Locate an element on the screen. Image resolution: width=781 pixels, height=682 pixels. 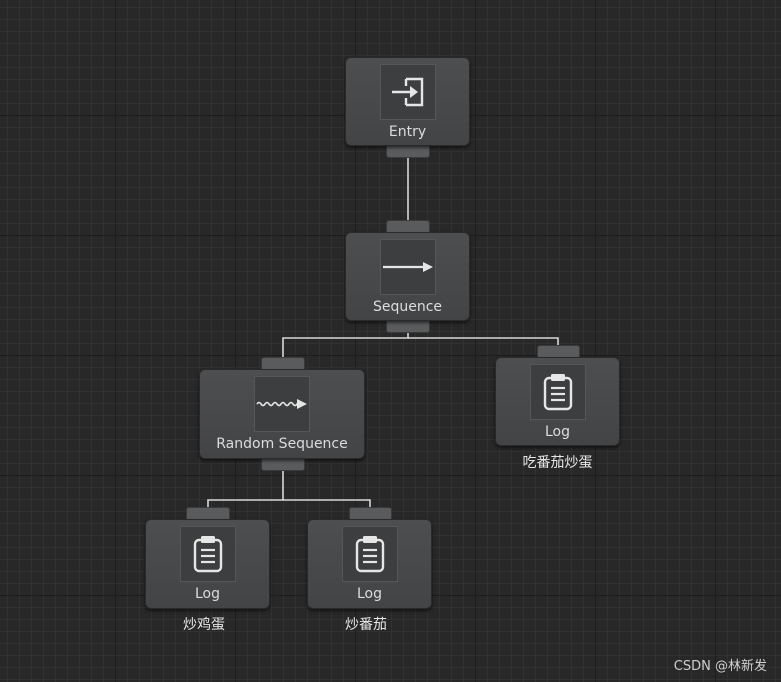
log-eat-comment: 吃番茄炒蛋 is located at coordinates (557, 463).